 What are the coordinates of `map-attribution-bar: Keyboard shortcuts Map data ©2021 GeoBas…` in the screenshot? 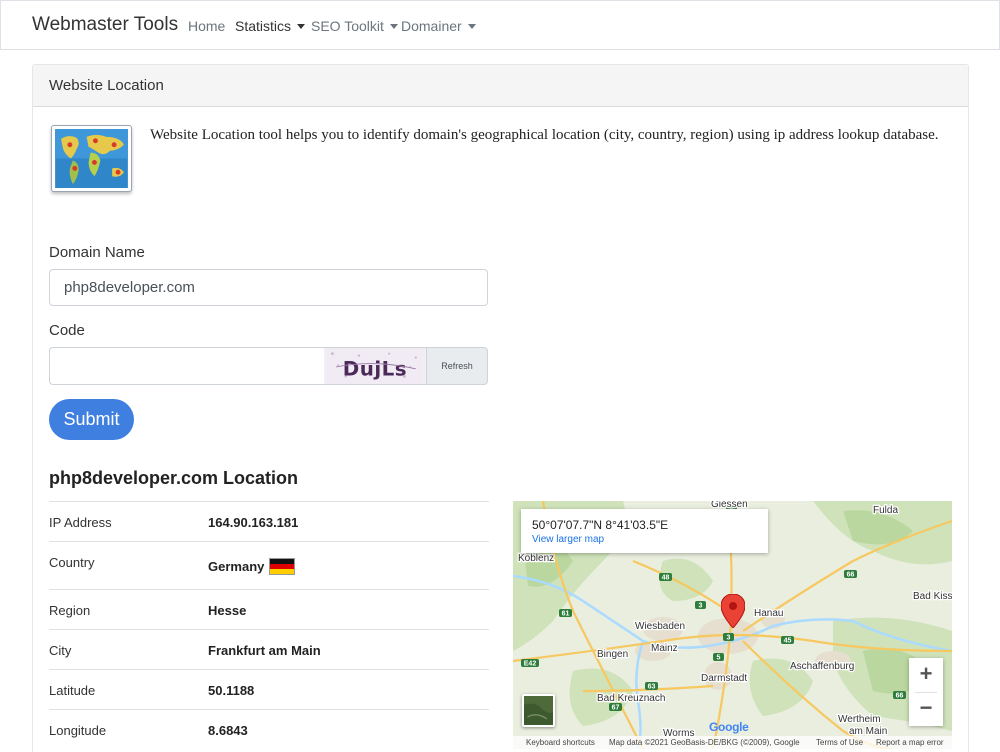 It's located at (732, 742).